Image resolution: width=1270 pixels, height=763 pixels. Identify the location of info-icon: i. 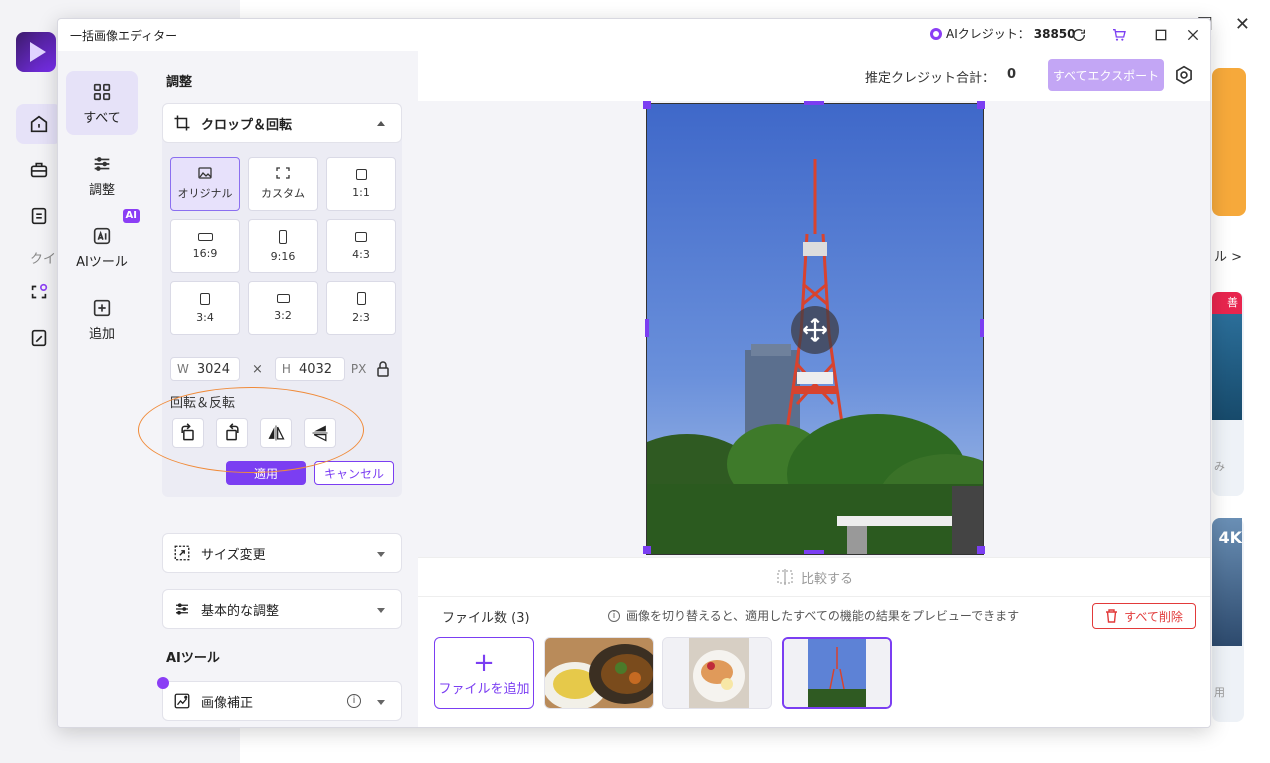
(354, 701).